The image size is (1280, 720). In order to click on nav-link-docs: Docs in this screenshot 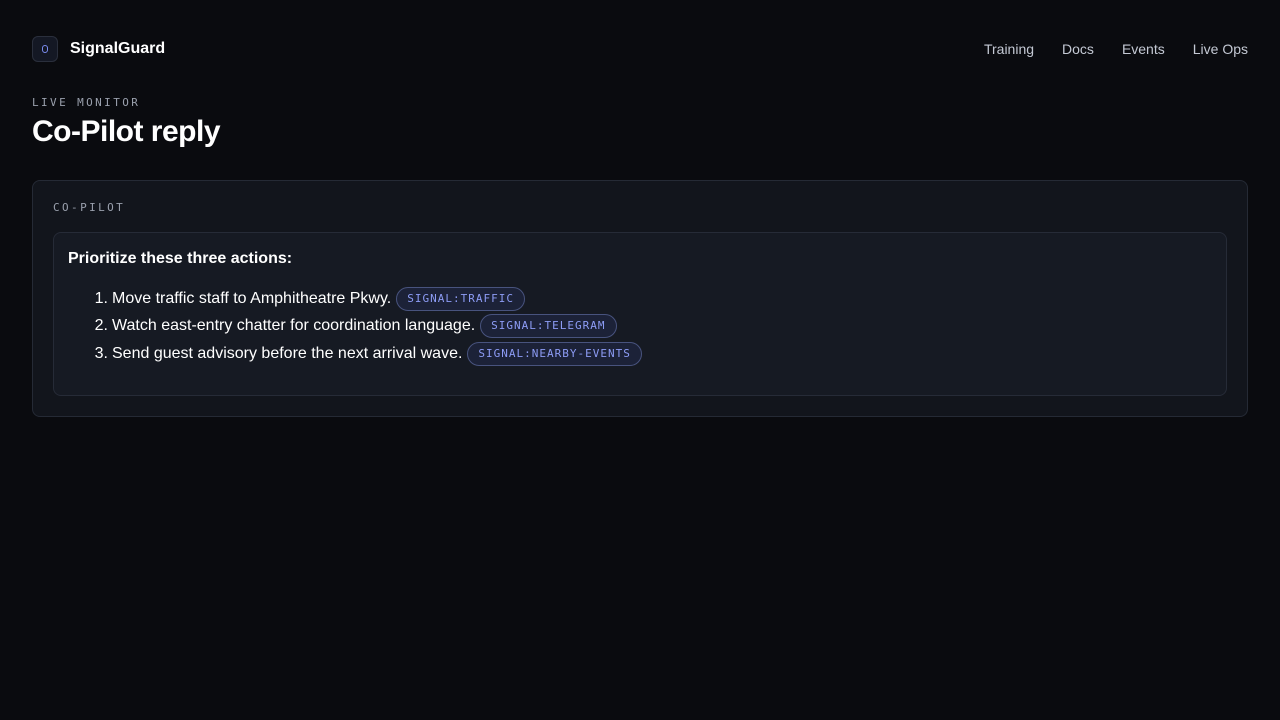, I will do `click(1078, 49)`.